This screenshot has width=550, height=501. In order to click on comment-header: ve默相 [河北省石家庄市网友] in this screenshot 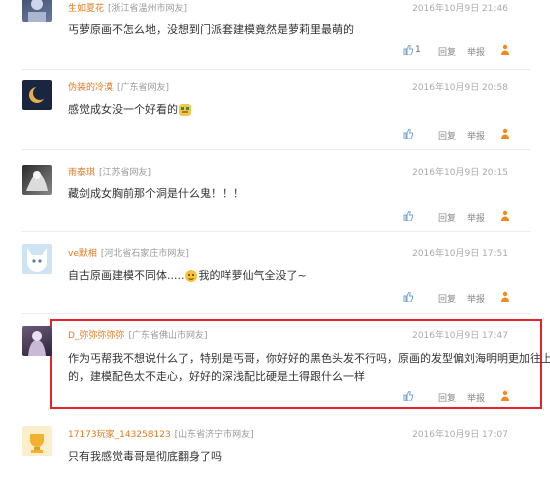, I will do `click(128, 252)`.